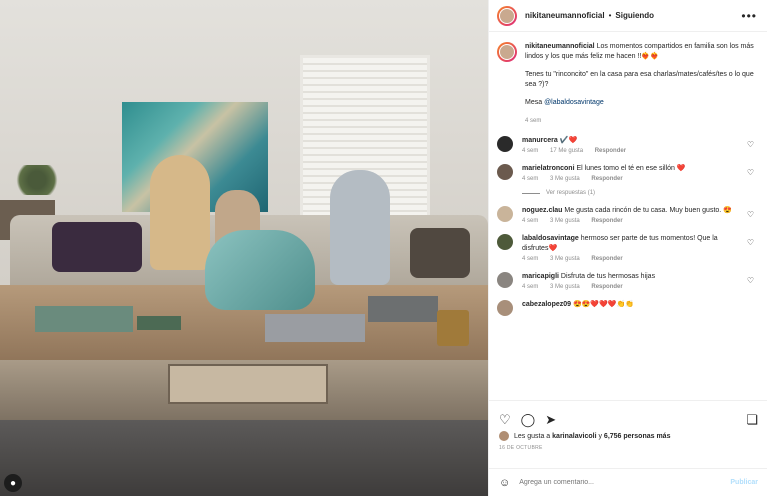  Describe the element at coordinates (403, 309) in the screenshot. I see `photo-tray` at that location.